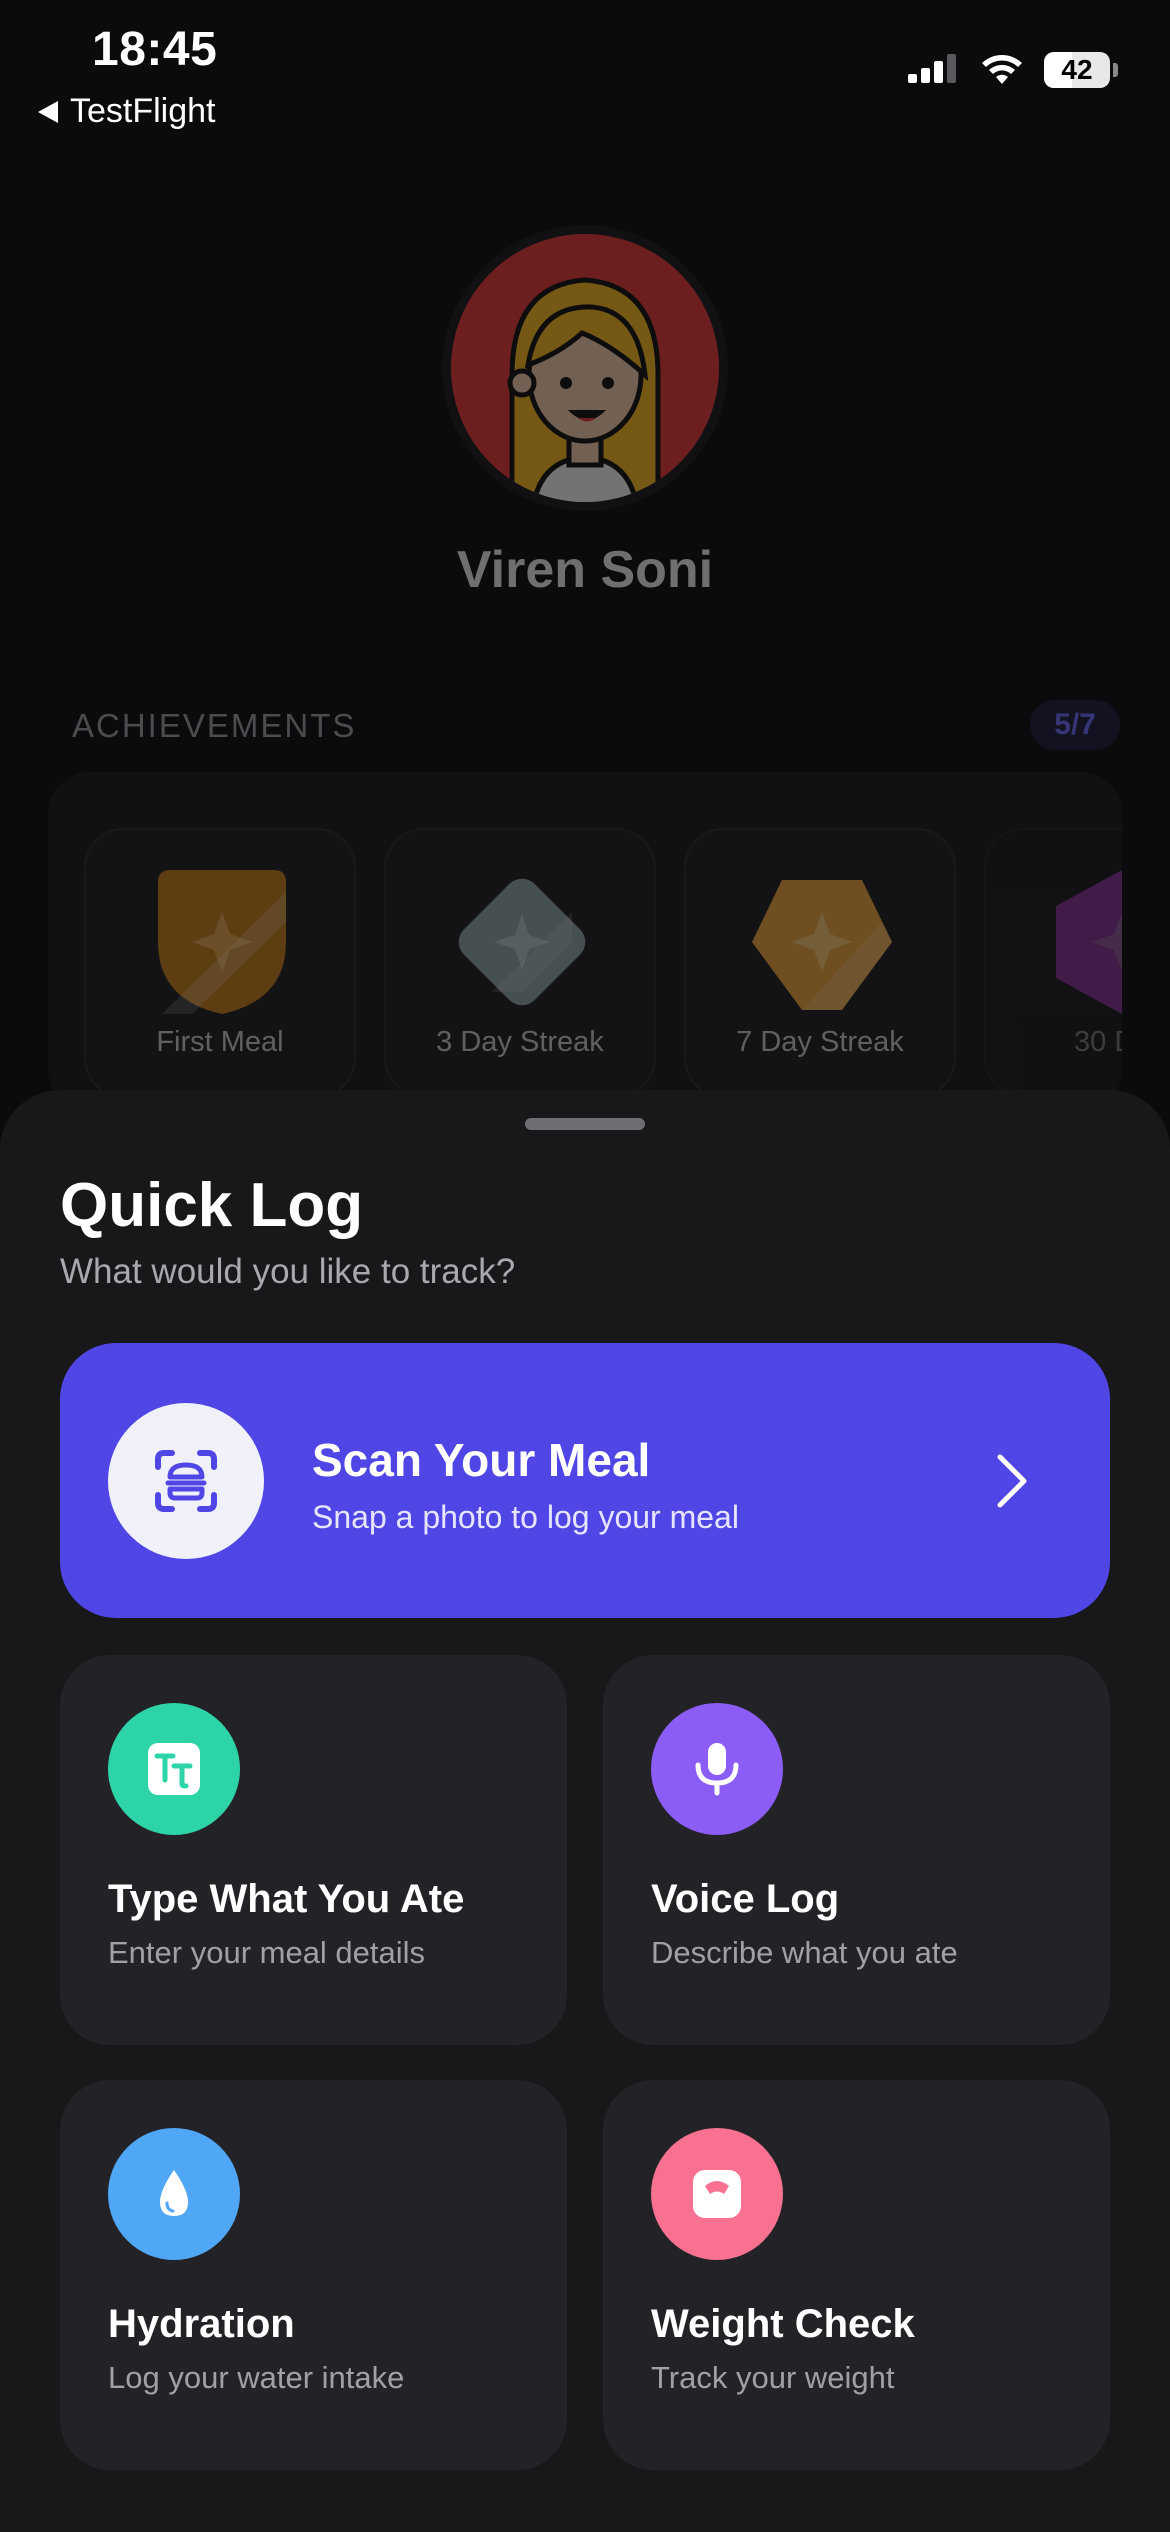 The image size is (1170, 2532). What do you see at coordinates (520, 1042) in the screenshot?
I see `achievement-label: 3 Day Streak` at bounding box center [520, 1042].